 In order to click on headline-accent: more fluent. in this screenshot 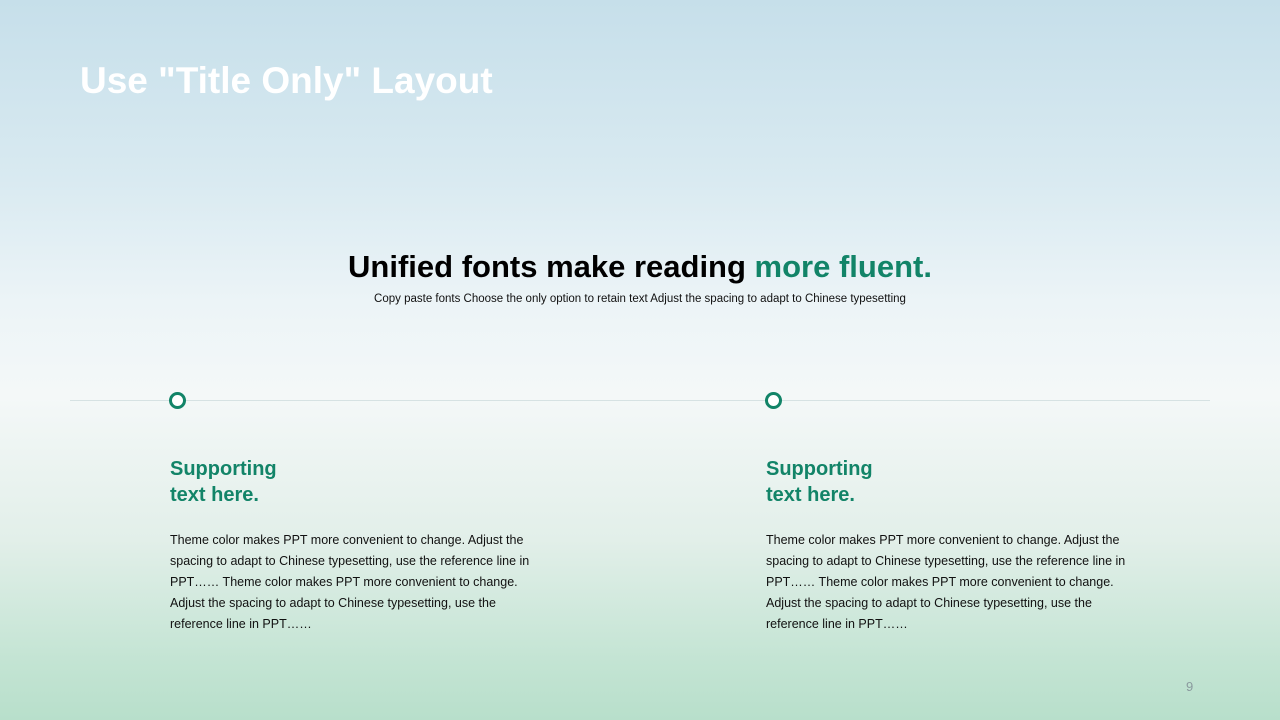, I will do `click(843, 266)`.